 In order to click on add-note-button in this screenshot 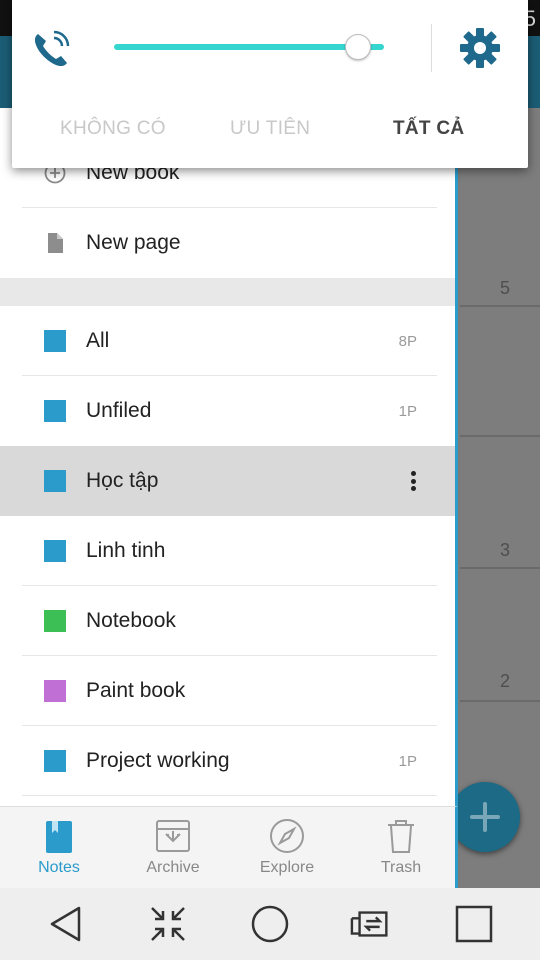, I will do `click(485, 817)`.